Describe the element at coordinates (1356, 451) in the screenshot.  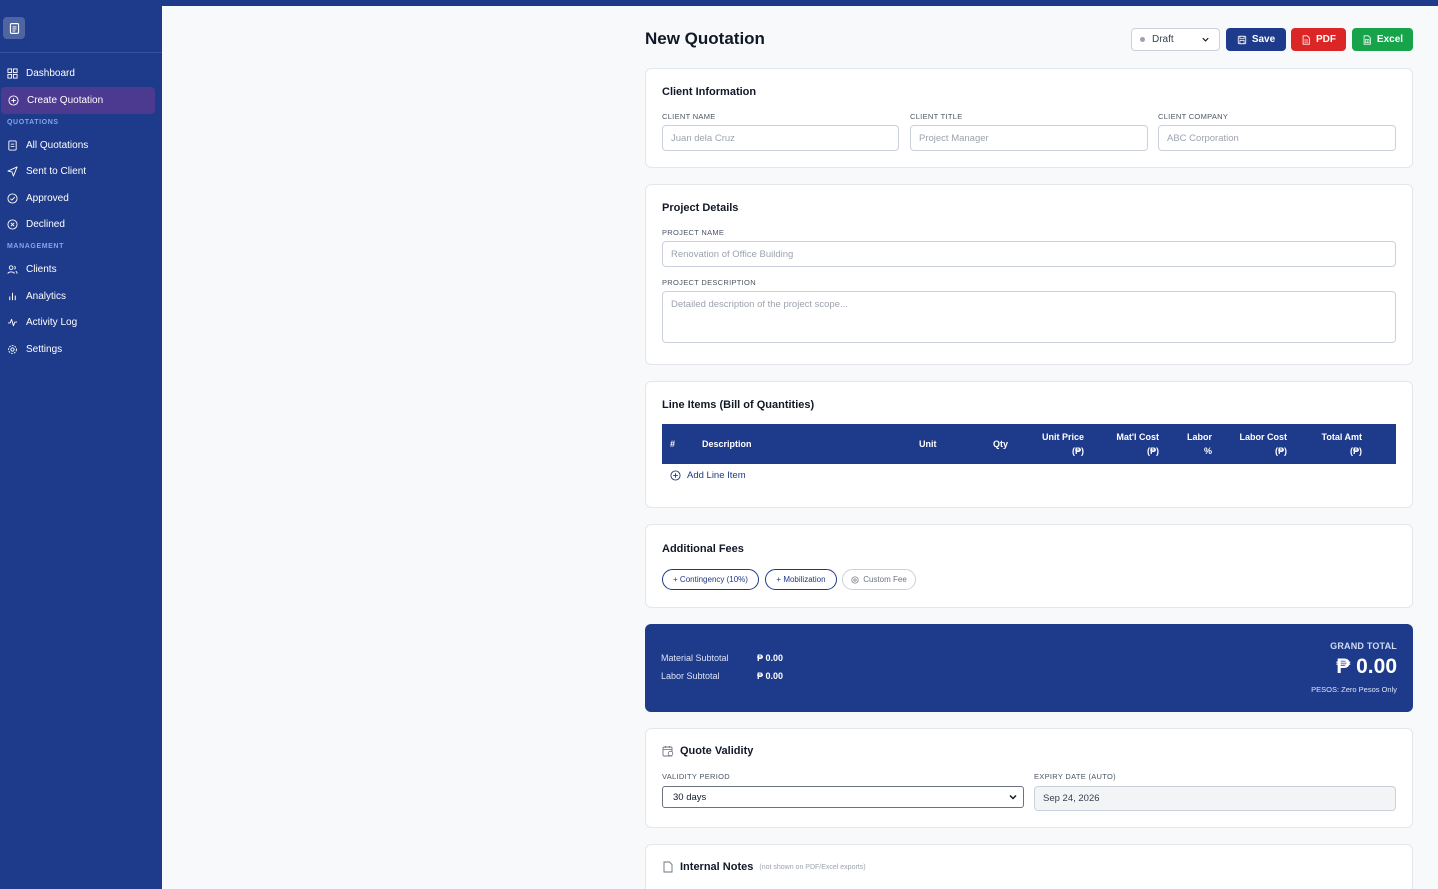
I see `col-total-unit: (₱)` at that location.